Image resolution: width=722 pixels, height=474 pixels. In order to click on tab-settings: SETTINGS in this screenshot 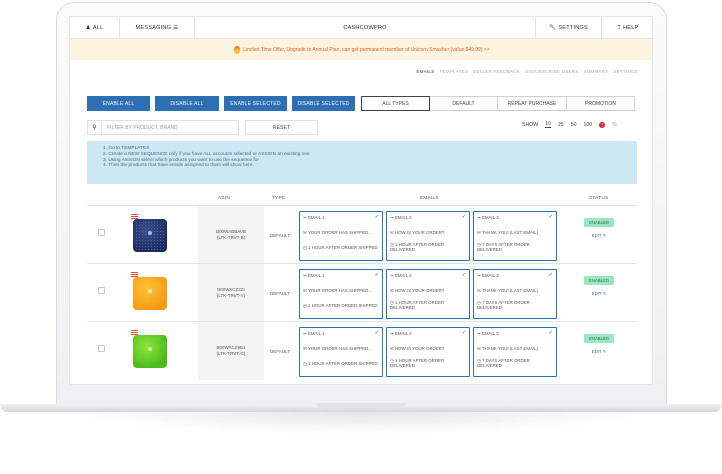, I will do `click(625, 71)`.